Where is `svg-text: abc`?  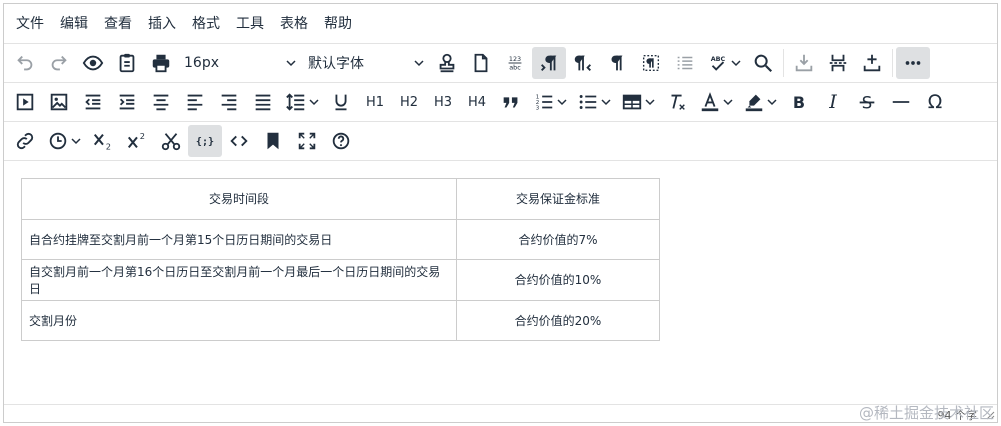 svg-text: abc is located at coordinates (515, 67).